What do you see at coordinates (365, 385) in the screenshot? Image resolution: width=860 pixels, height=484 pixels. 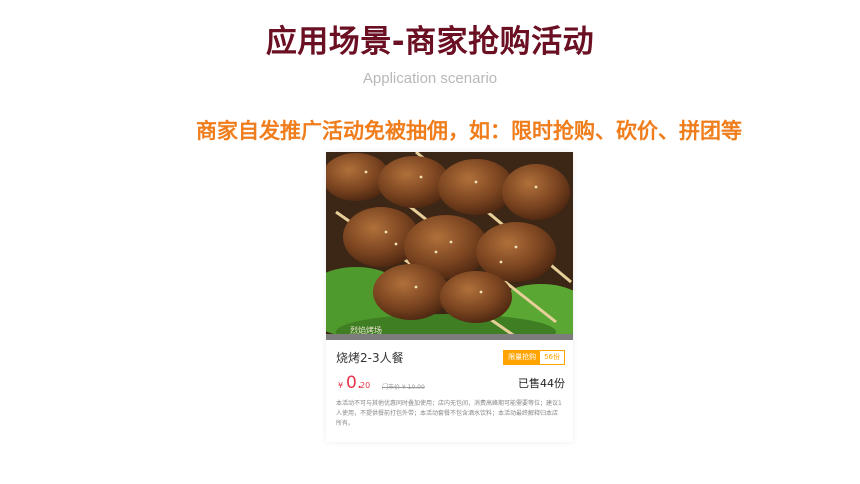 I see `sale-price-decimal: 20` at bounding box center [365, 385].